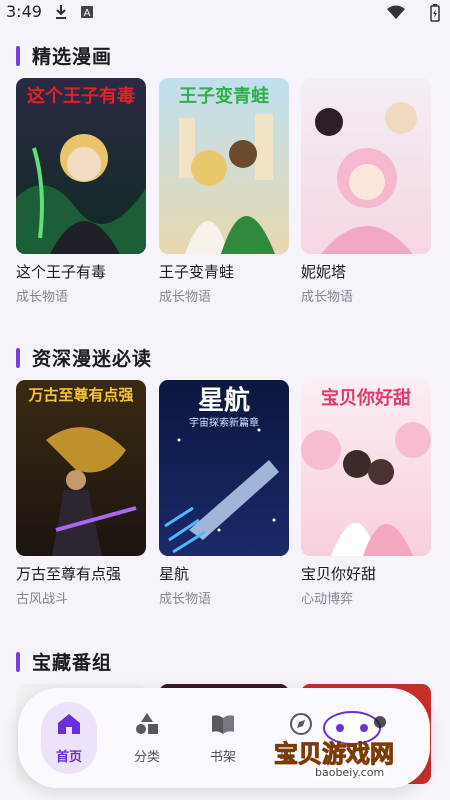 The width and height of the screenshot is (450, 800). What do you see at coordinates (61, 14) in the screenshot?
I see `download-icon` at bounding box center [61, 14].